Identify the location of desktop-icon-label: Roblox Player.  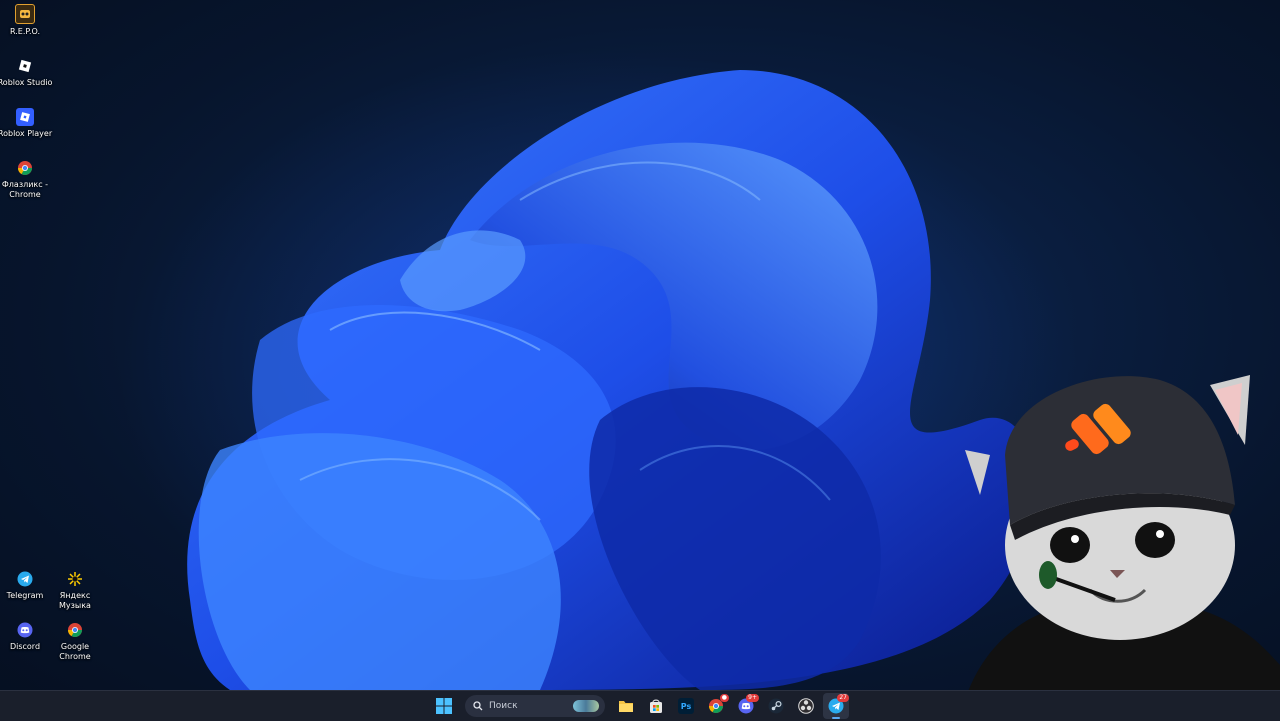
(26, 133).